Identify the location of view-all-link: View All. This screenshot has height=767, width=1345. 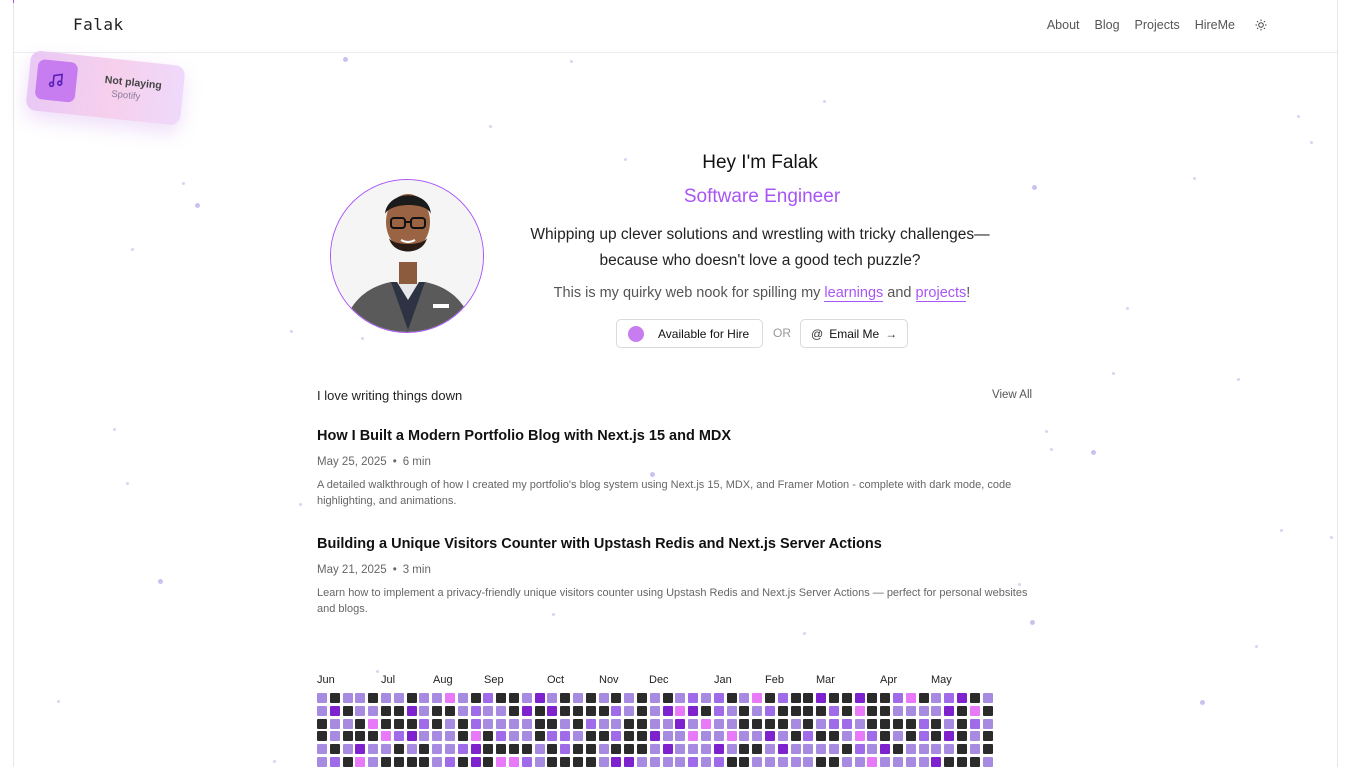
(1012, 395).